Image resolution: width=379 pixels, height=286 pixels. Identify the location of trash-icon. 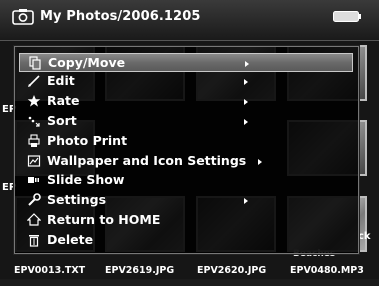
(34, 241).